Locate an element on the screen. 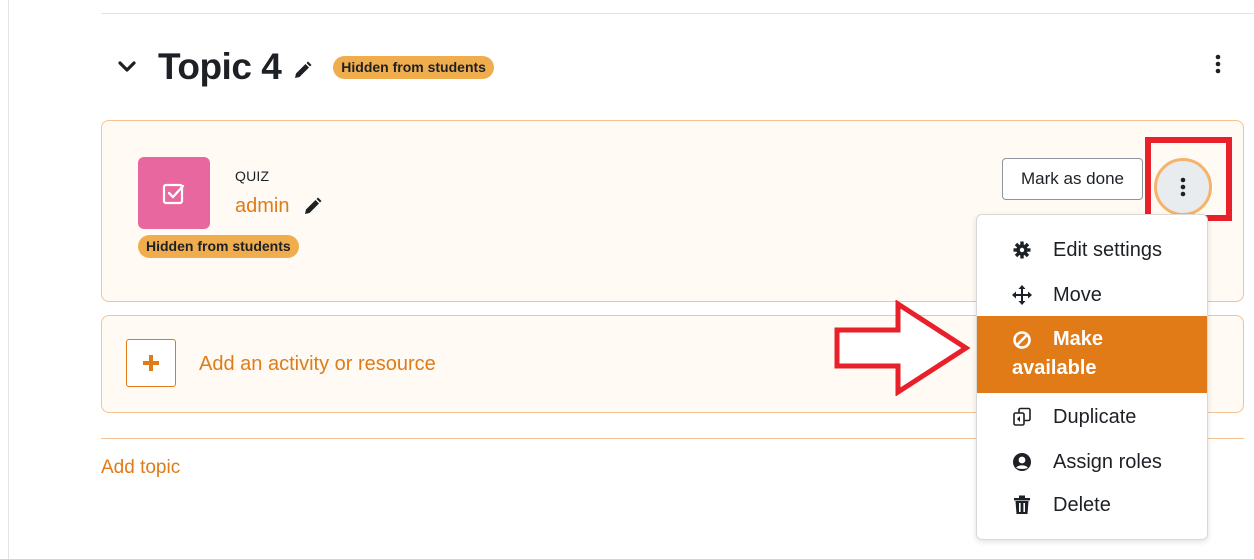  menu-item-label-line2: available is located at coordinates (1054, 368).